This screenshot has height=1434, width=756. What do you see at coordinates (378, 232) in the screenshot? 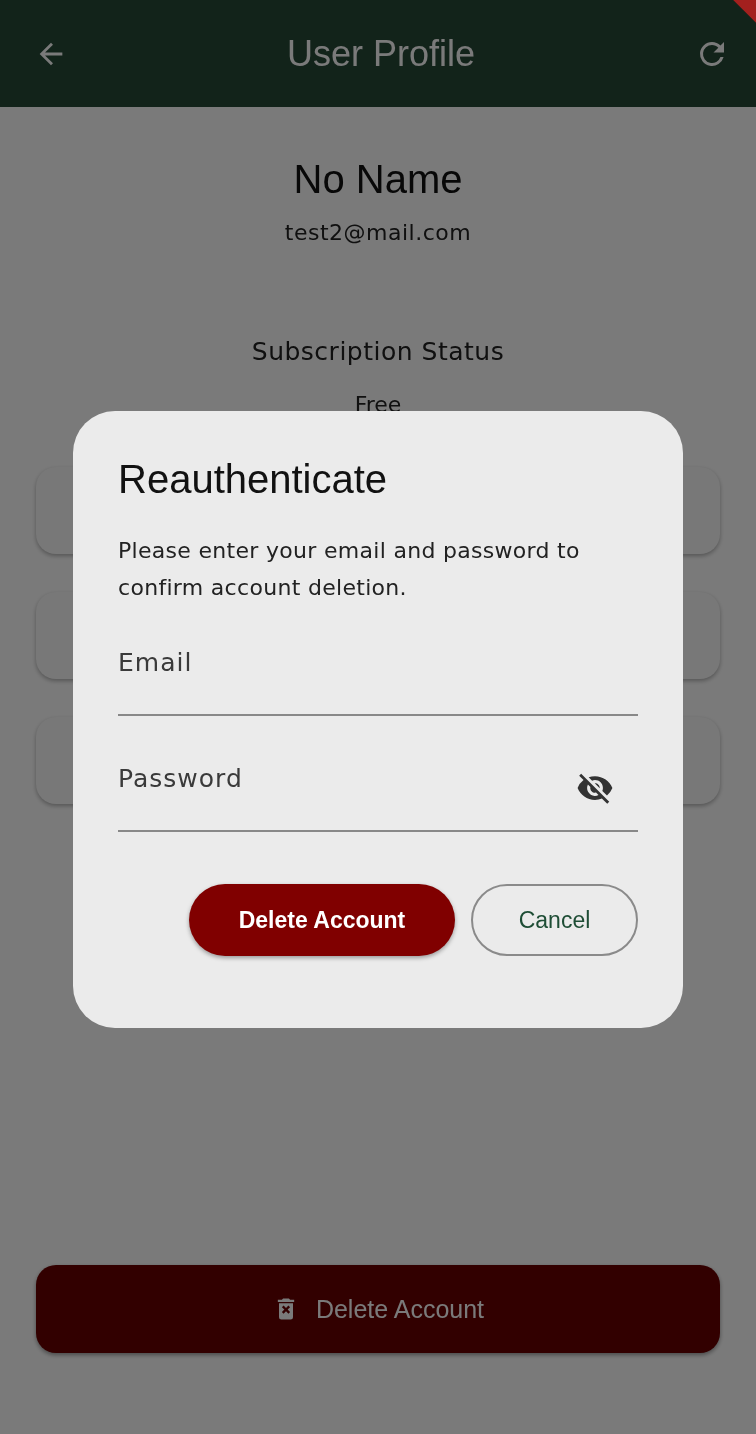
I see `profile-email: test2@mail.com` at bounding box center [378, 232].